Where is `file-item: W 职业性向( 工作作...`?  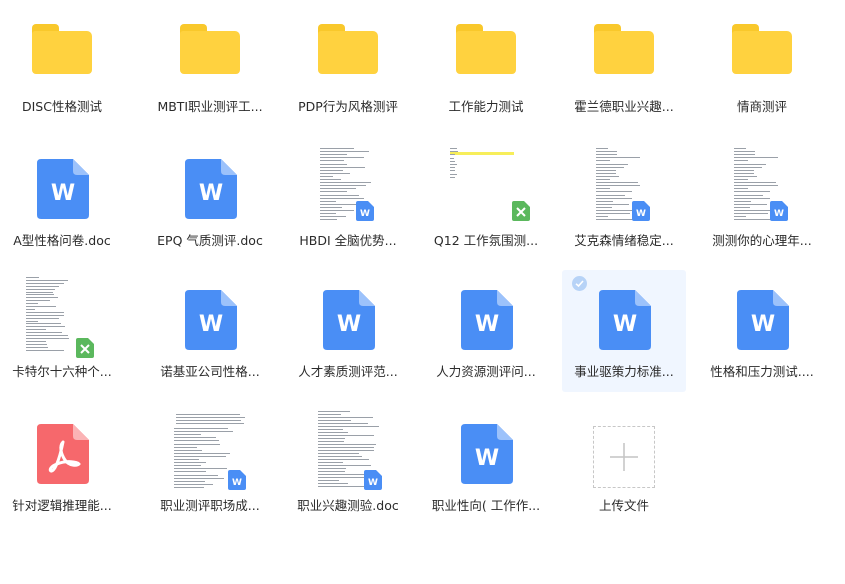
file-item: W 职业性向( 工作作... is located at coordinates (486, 465).